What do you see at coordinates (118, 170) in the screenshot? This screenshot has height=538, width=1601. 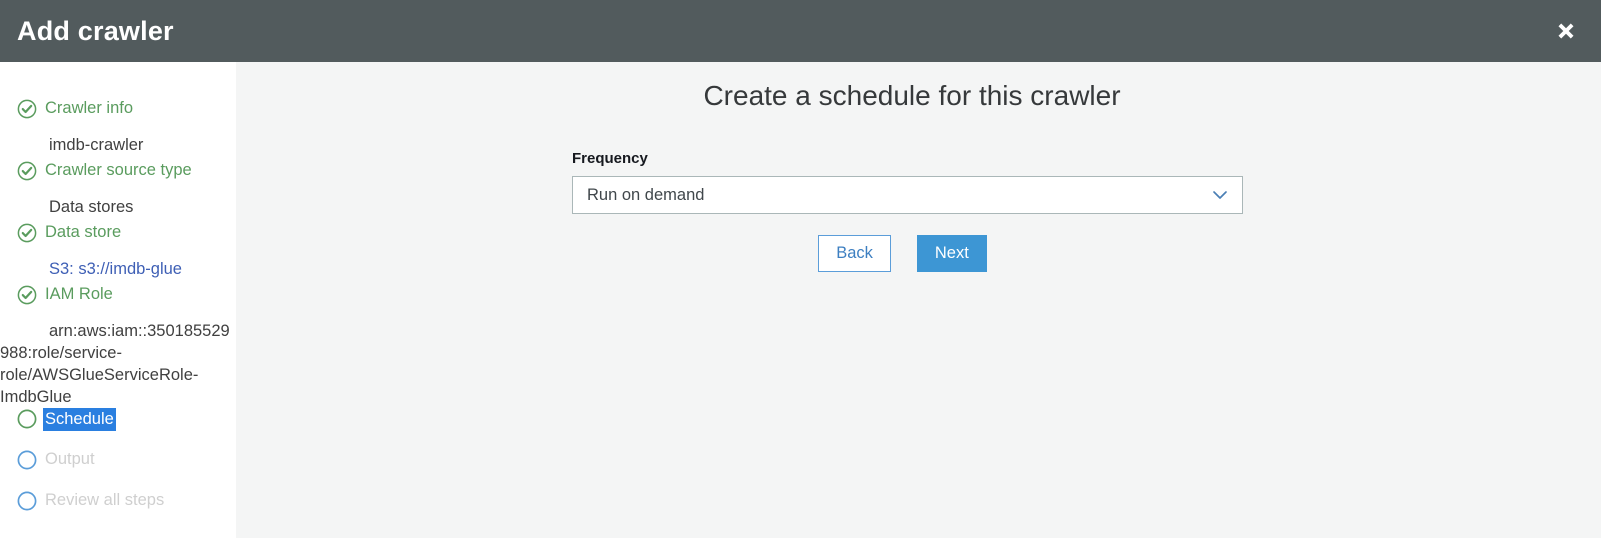 I see `sidebar-item-label: Crawler source type` at bounding box center [118, 170].